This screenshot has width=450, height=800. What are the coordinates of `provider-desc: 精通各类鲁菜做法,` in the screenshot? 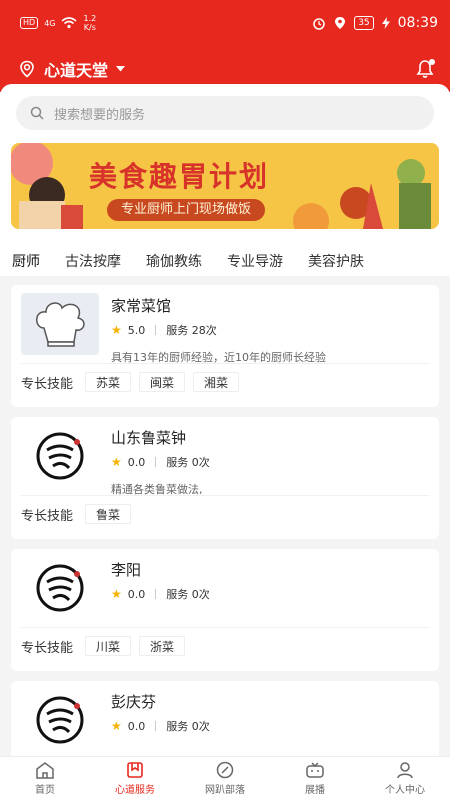 It's located at (157, 489).